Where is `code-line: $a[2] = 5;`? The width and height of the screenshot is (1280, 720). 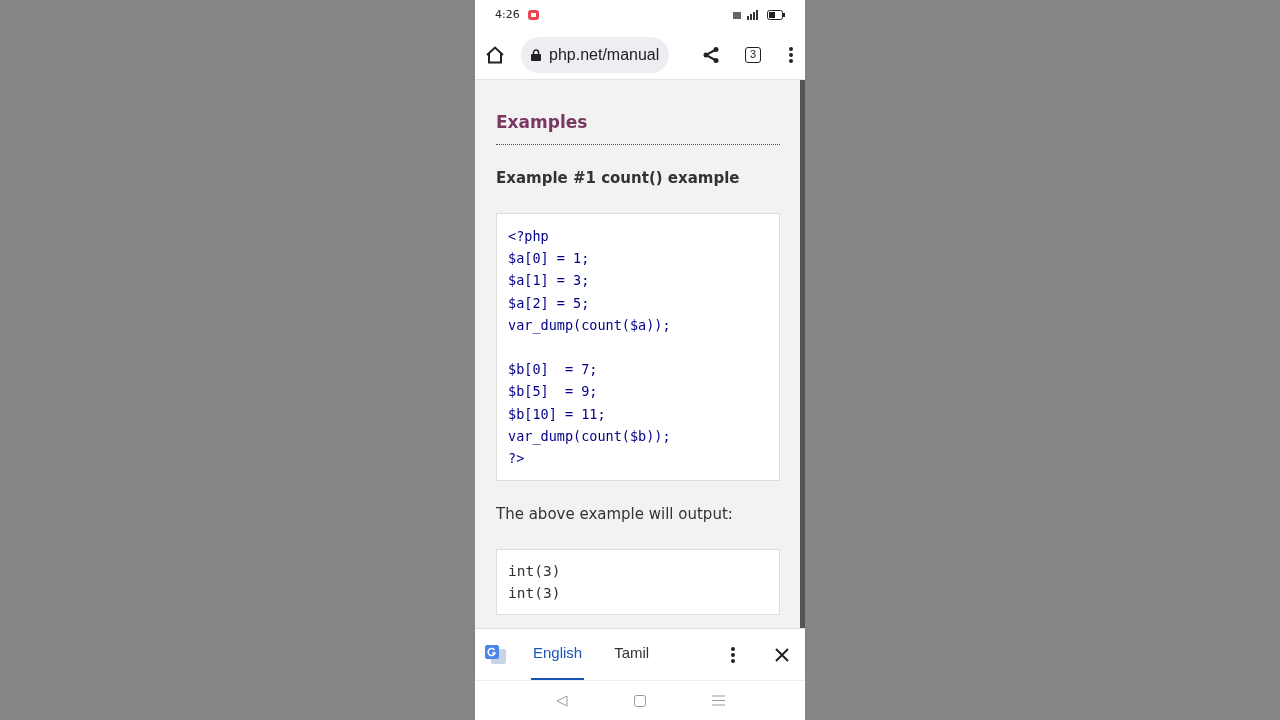 code-line: $a[2] = 5; is located at coordinates (549, 303).